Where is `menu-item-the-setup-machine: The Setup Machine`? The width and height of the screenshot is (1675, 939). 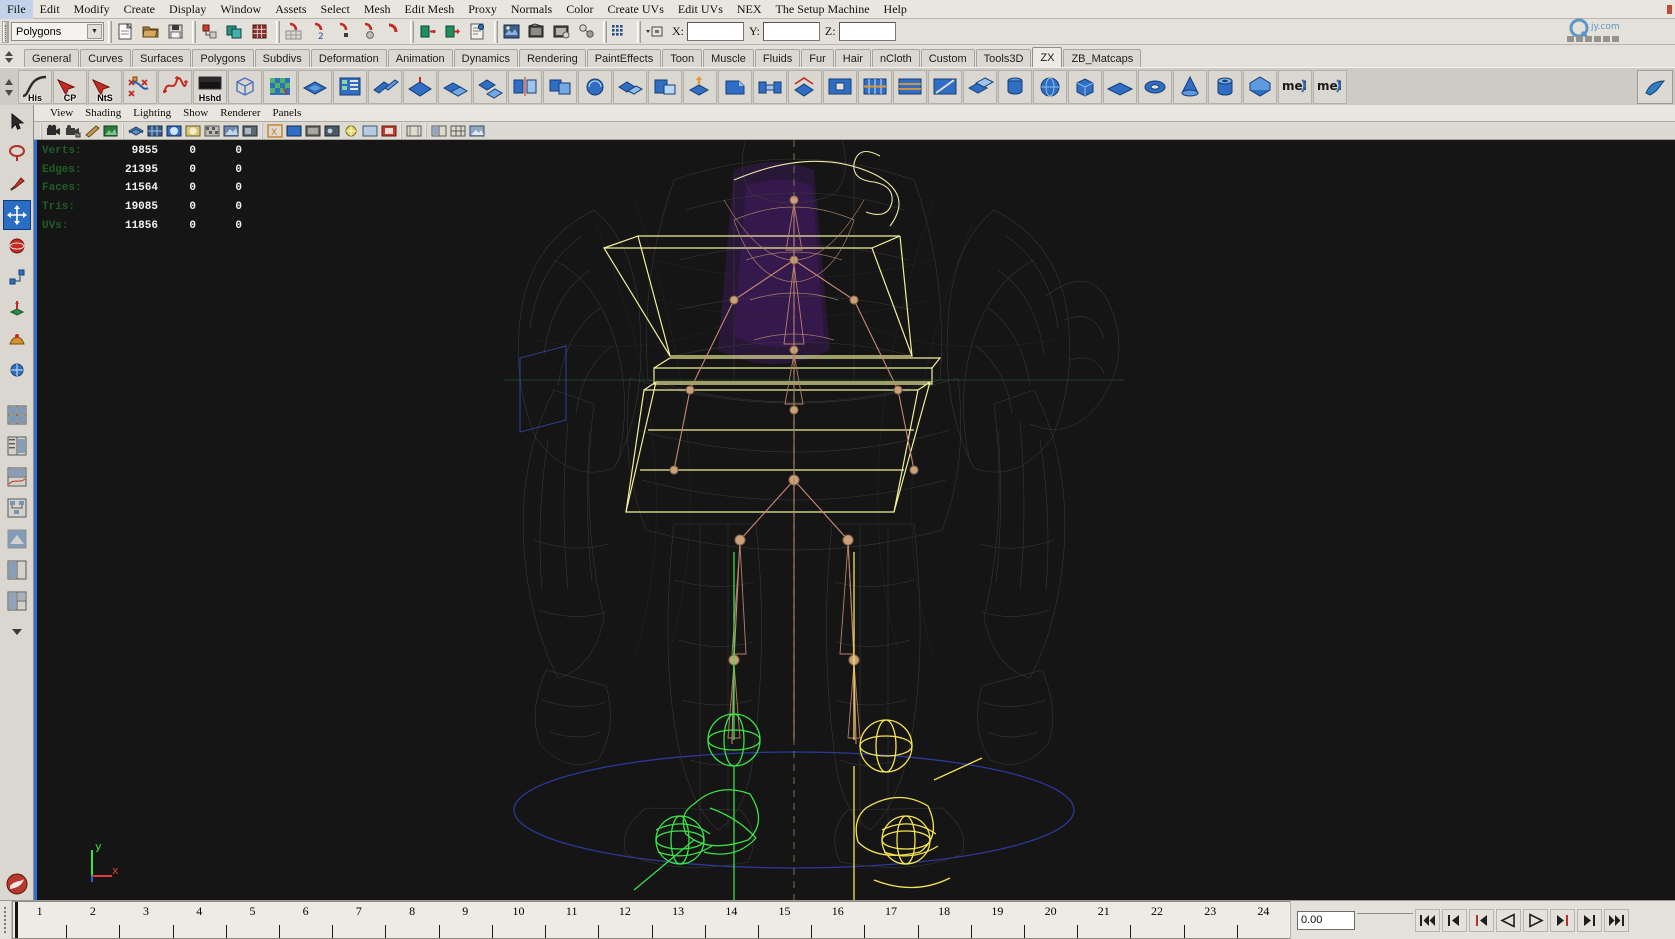 menu-item-the-setup-machine: The Setup Machine is located at coordinates (823, 9).